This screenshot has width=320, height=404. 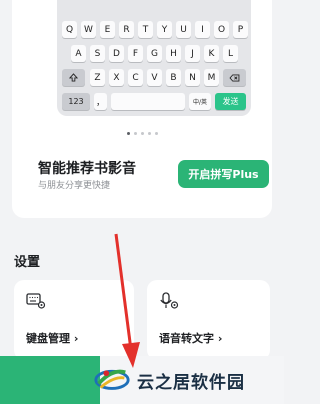 What do you see at coordinates (50, 380) in the screenshot?
I see `bottom-green-bar` at bounding box center [50, 380].